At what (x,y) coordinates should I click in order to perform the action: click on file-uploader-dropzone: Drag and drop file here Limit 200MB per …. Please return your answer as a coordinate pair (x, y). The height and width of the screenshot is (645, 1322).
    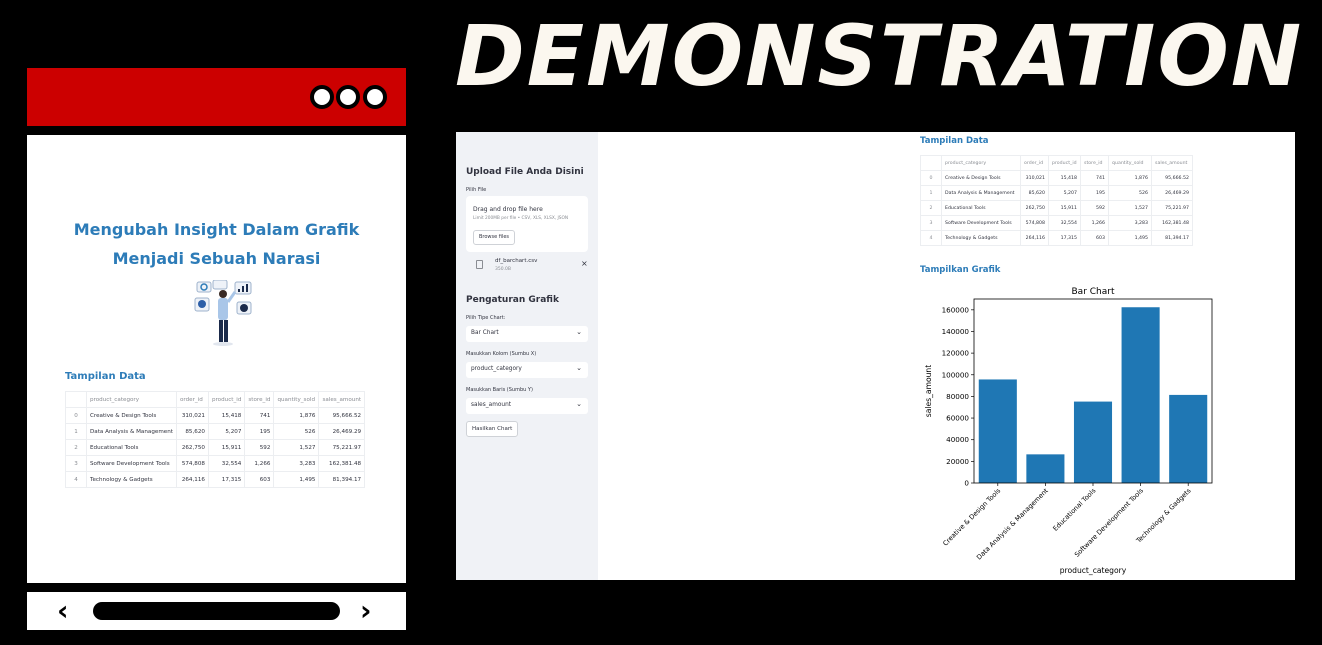
    Looking at the image, I should click on (527, 224).